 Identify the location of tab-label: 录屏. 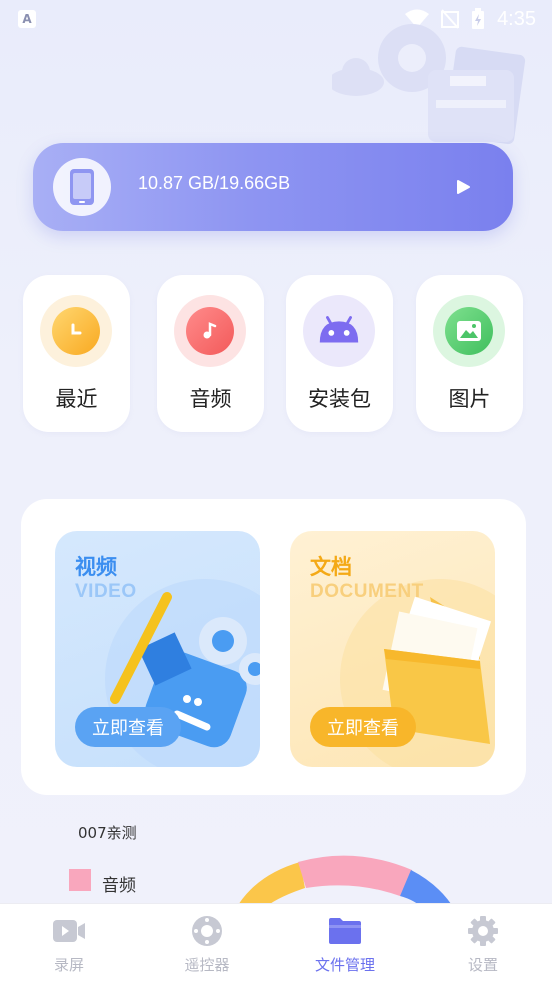
(68, 965).